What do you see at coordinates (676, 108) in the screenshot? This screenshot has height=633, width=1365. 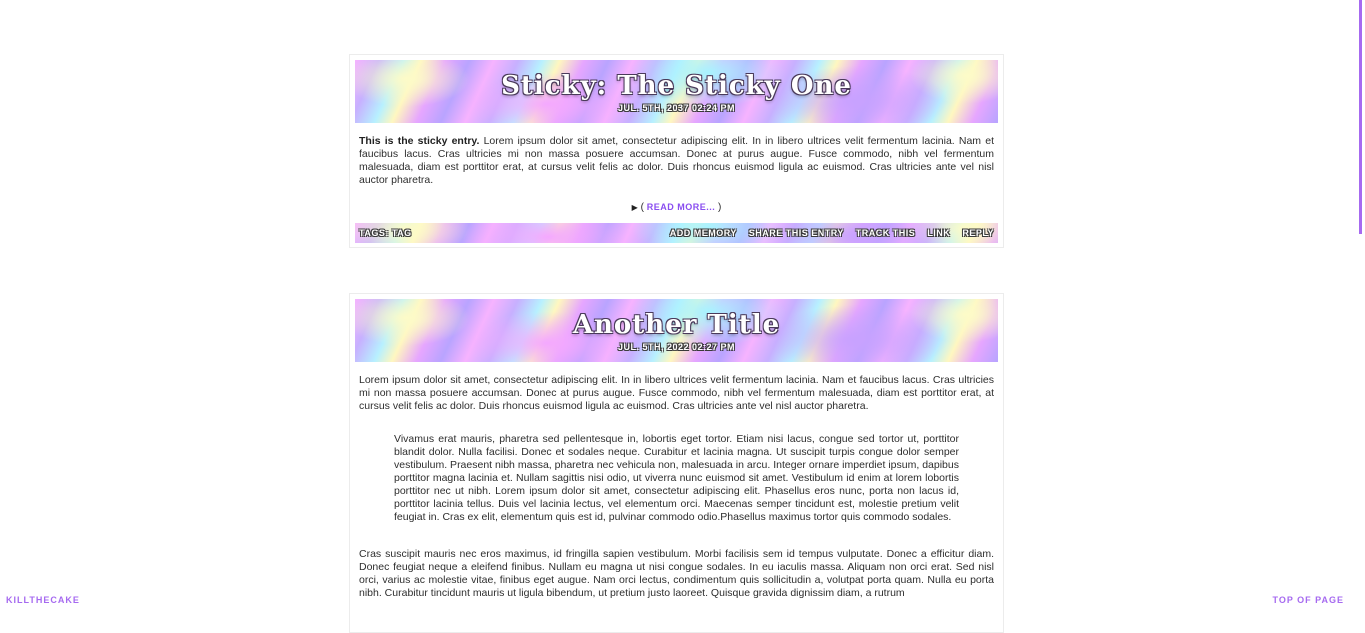 I see `entry-date: JUL. 5TH, 2037 02:24 PM` at bounding box center [676, 108].